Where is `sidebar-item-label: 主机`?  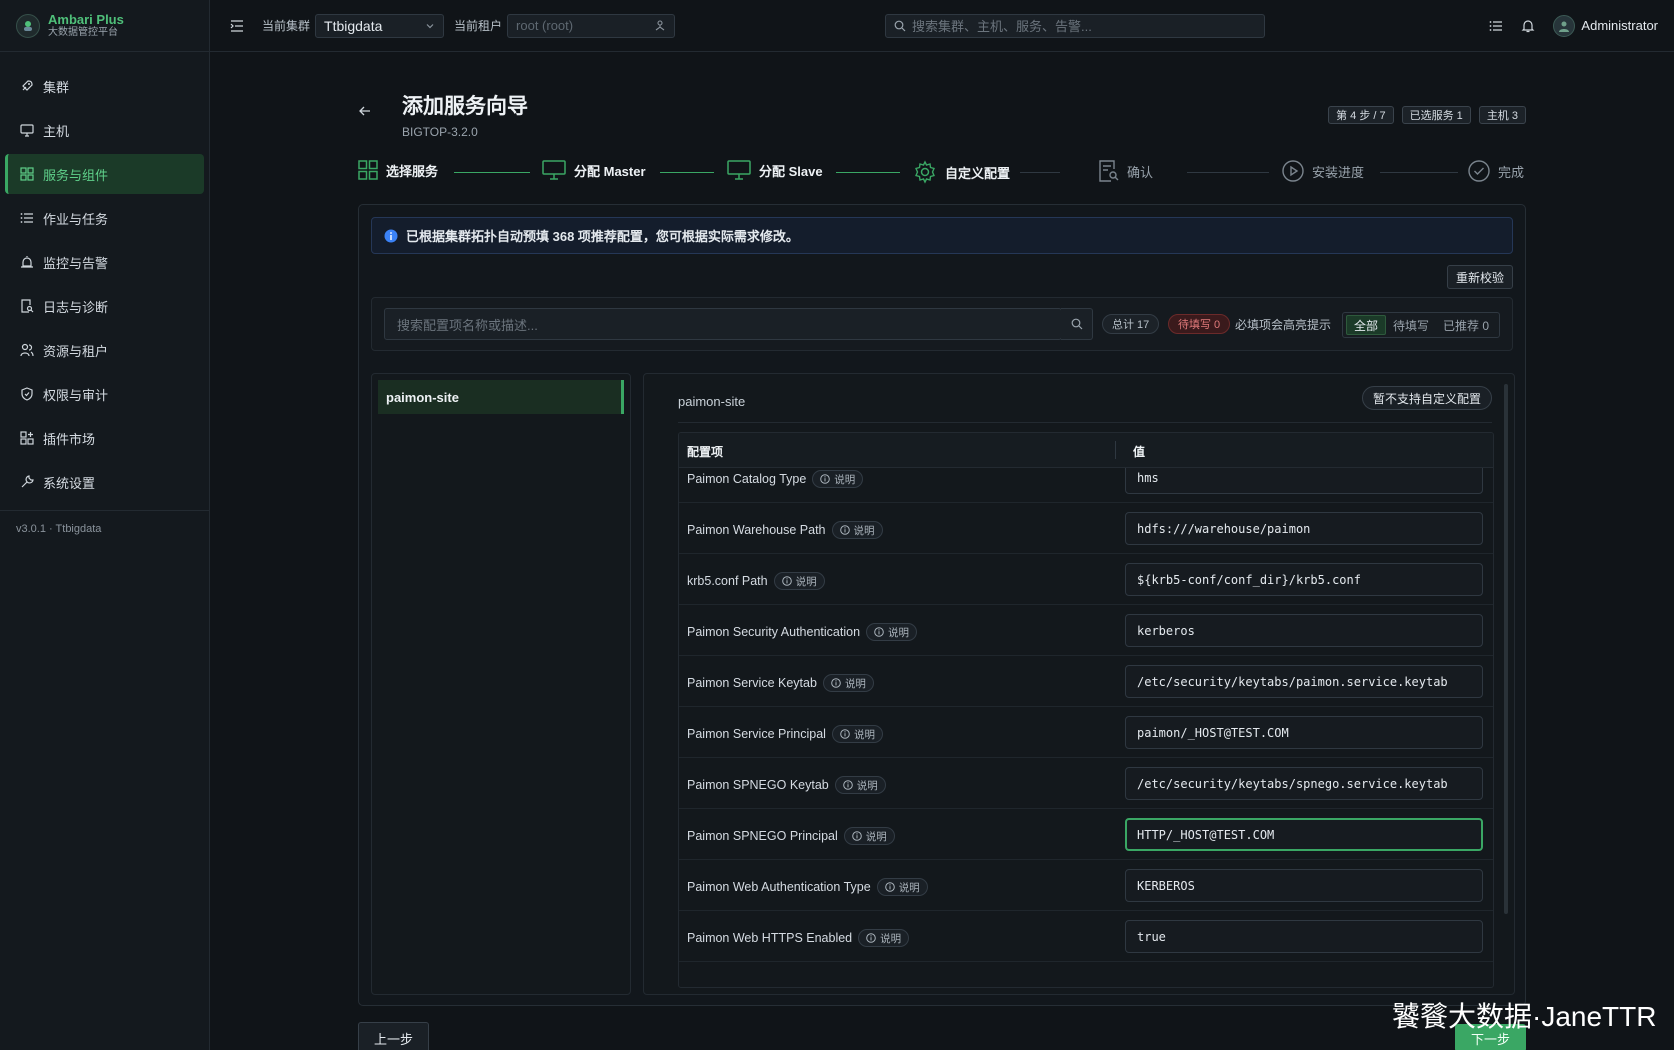 sidebar-item-label: 主机 is located at coordinates (56, 131).